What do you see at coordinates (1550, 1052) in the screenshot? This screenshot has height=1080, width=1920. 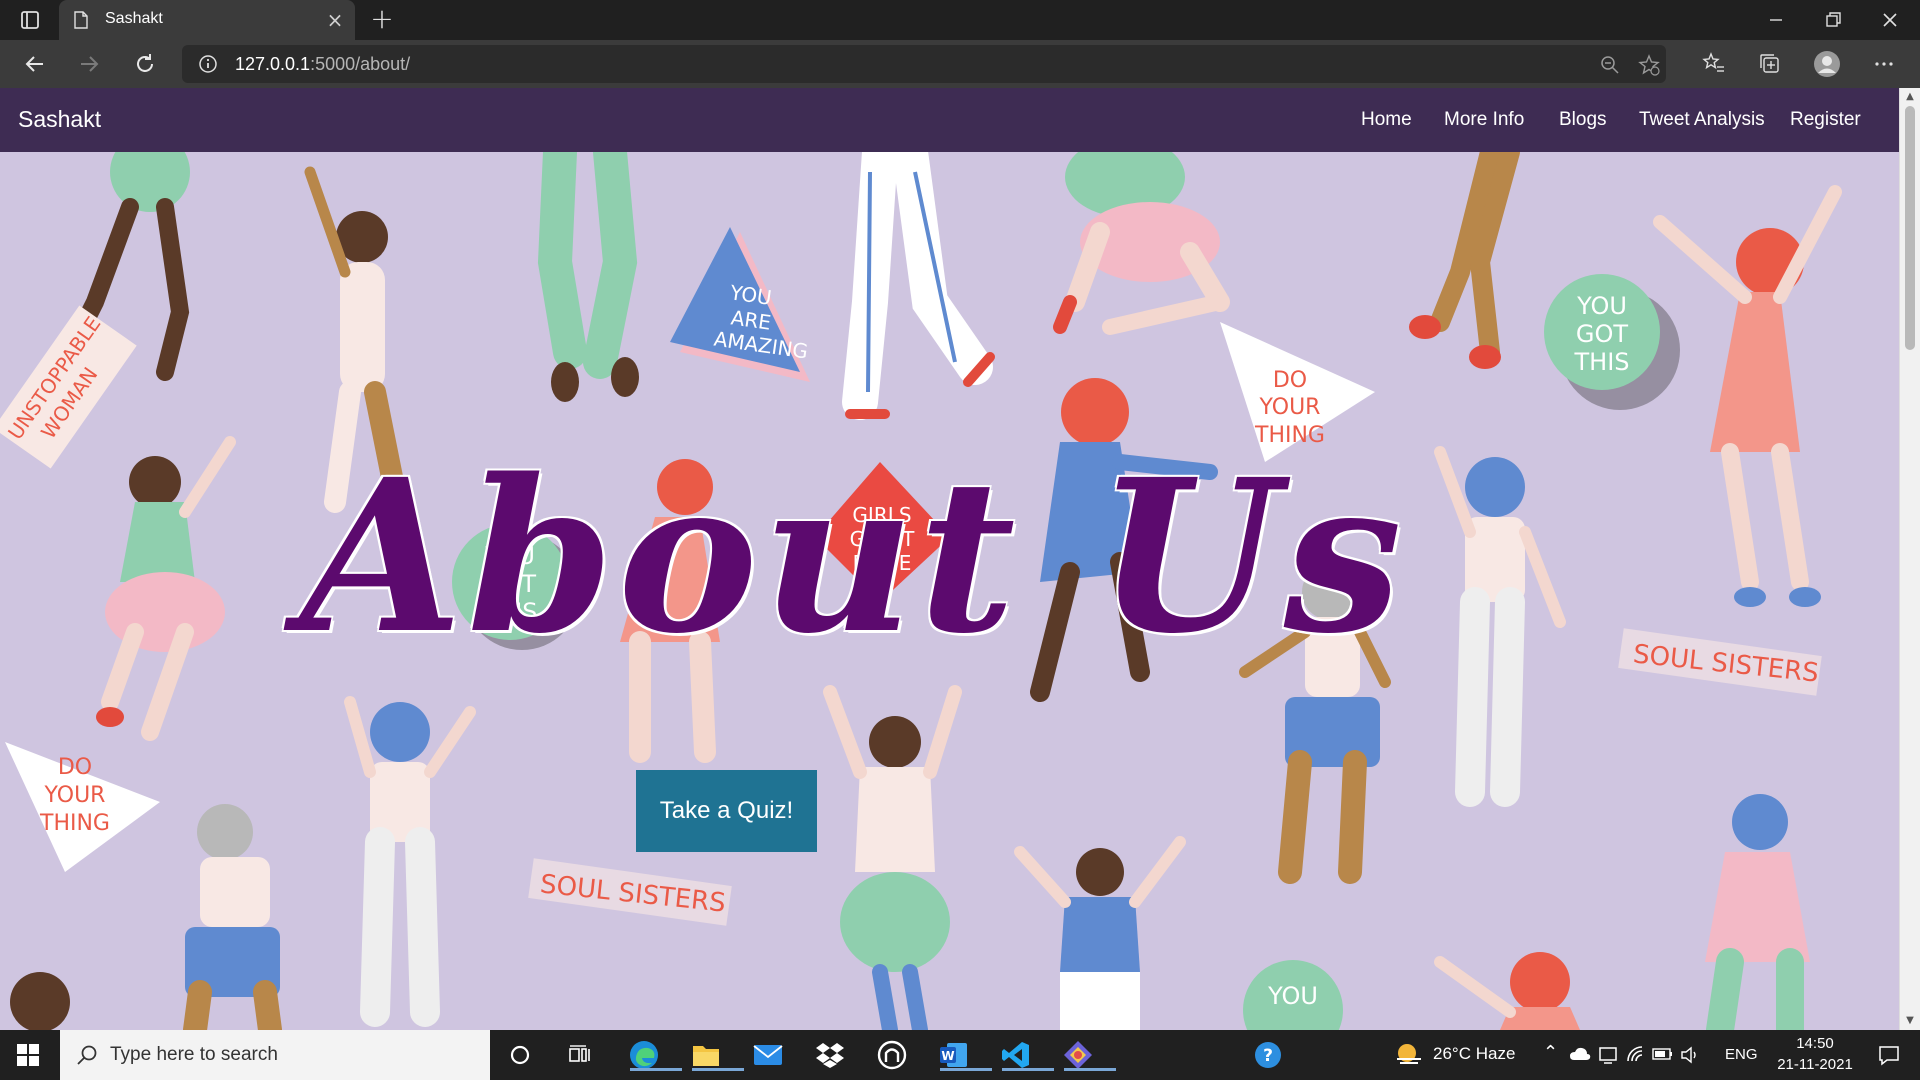 I see `show-hidden-icons-icon: ⌃` at bounding box center [1550, 1052].